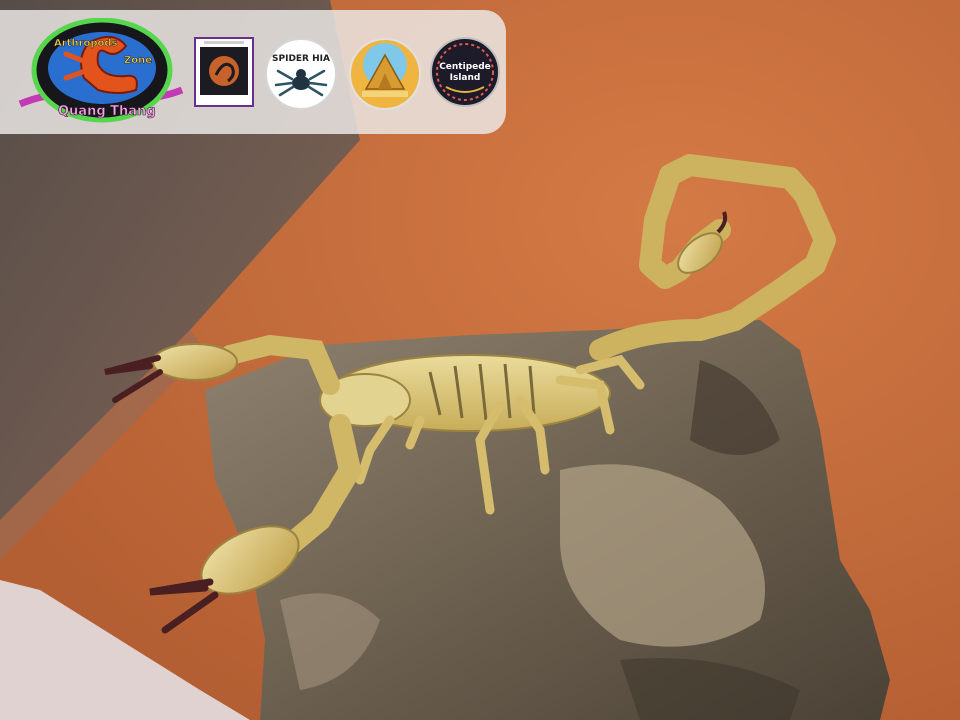 Image resolution: width=960 pixels, height=720 pixels. I want to click on pyramid-logo, so click(385, 74).